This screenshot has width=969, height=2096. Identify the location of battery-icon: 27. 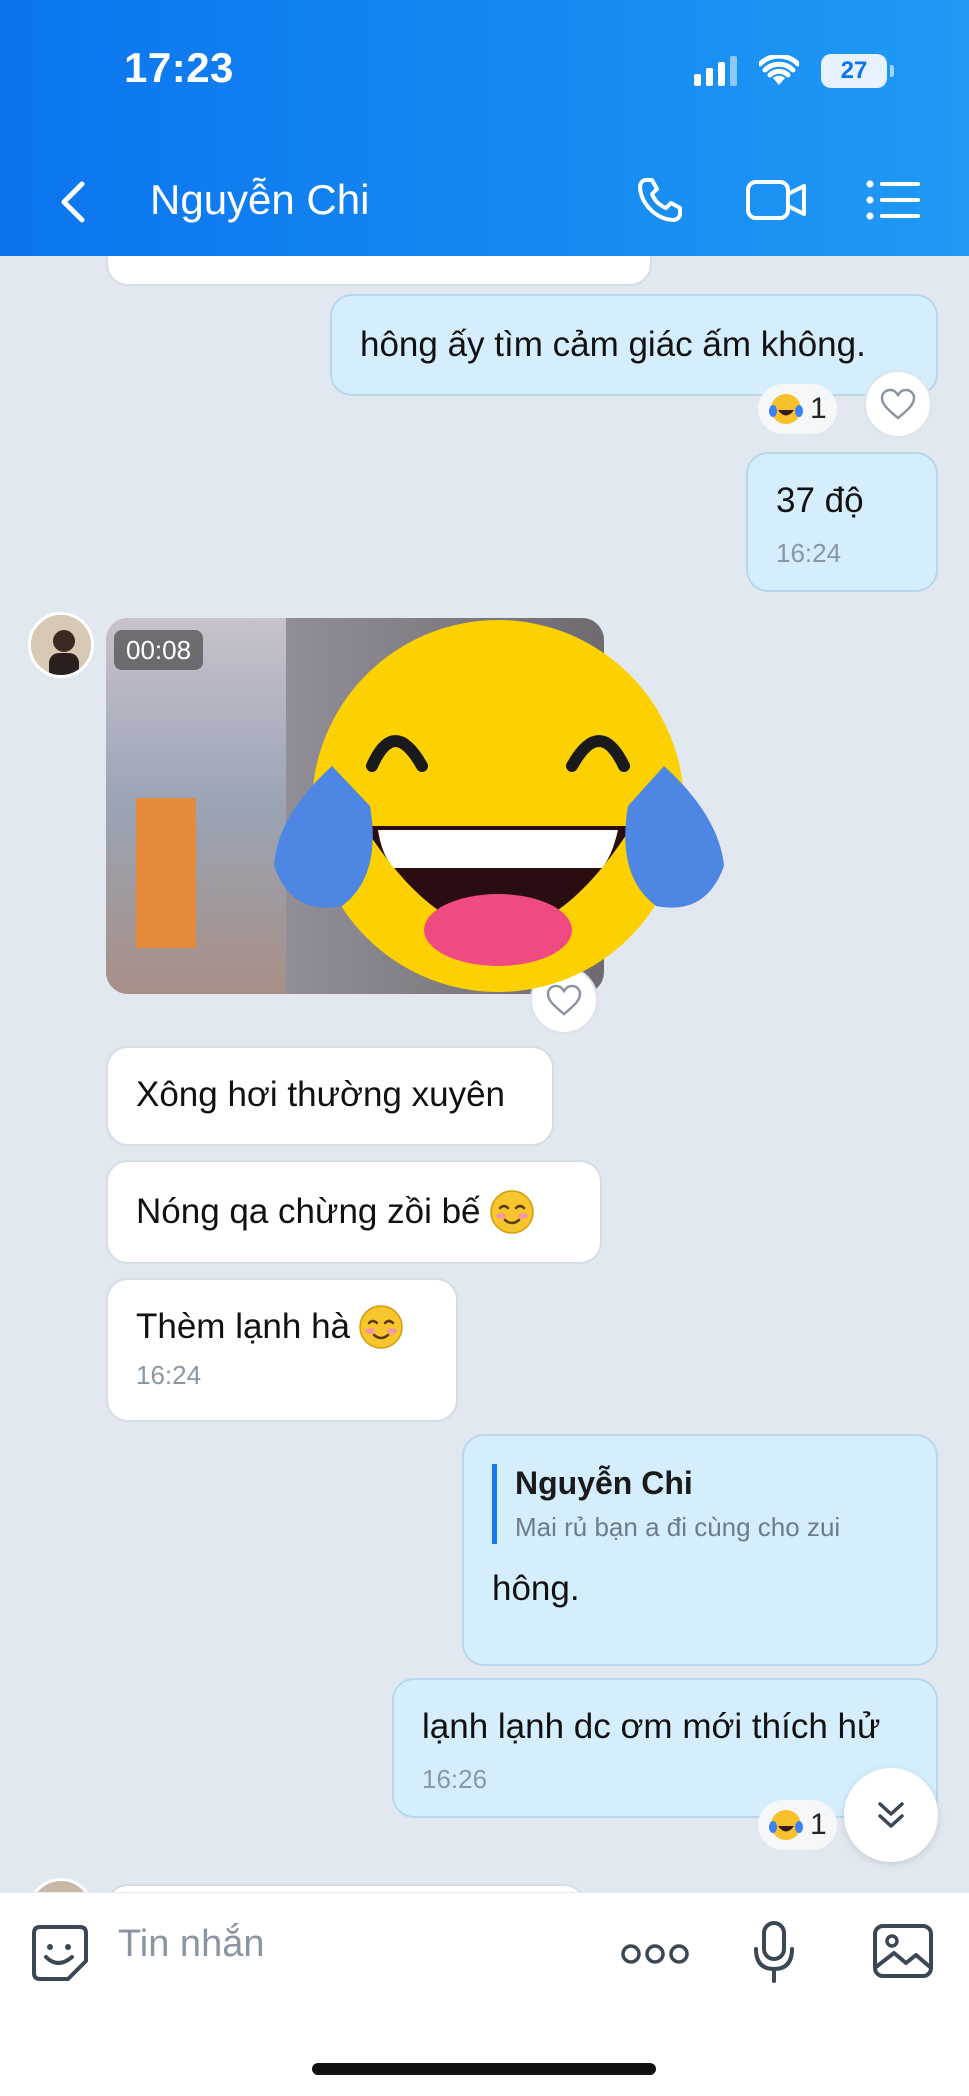
(857, 71).